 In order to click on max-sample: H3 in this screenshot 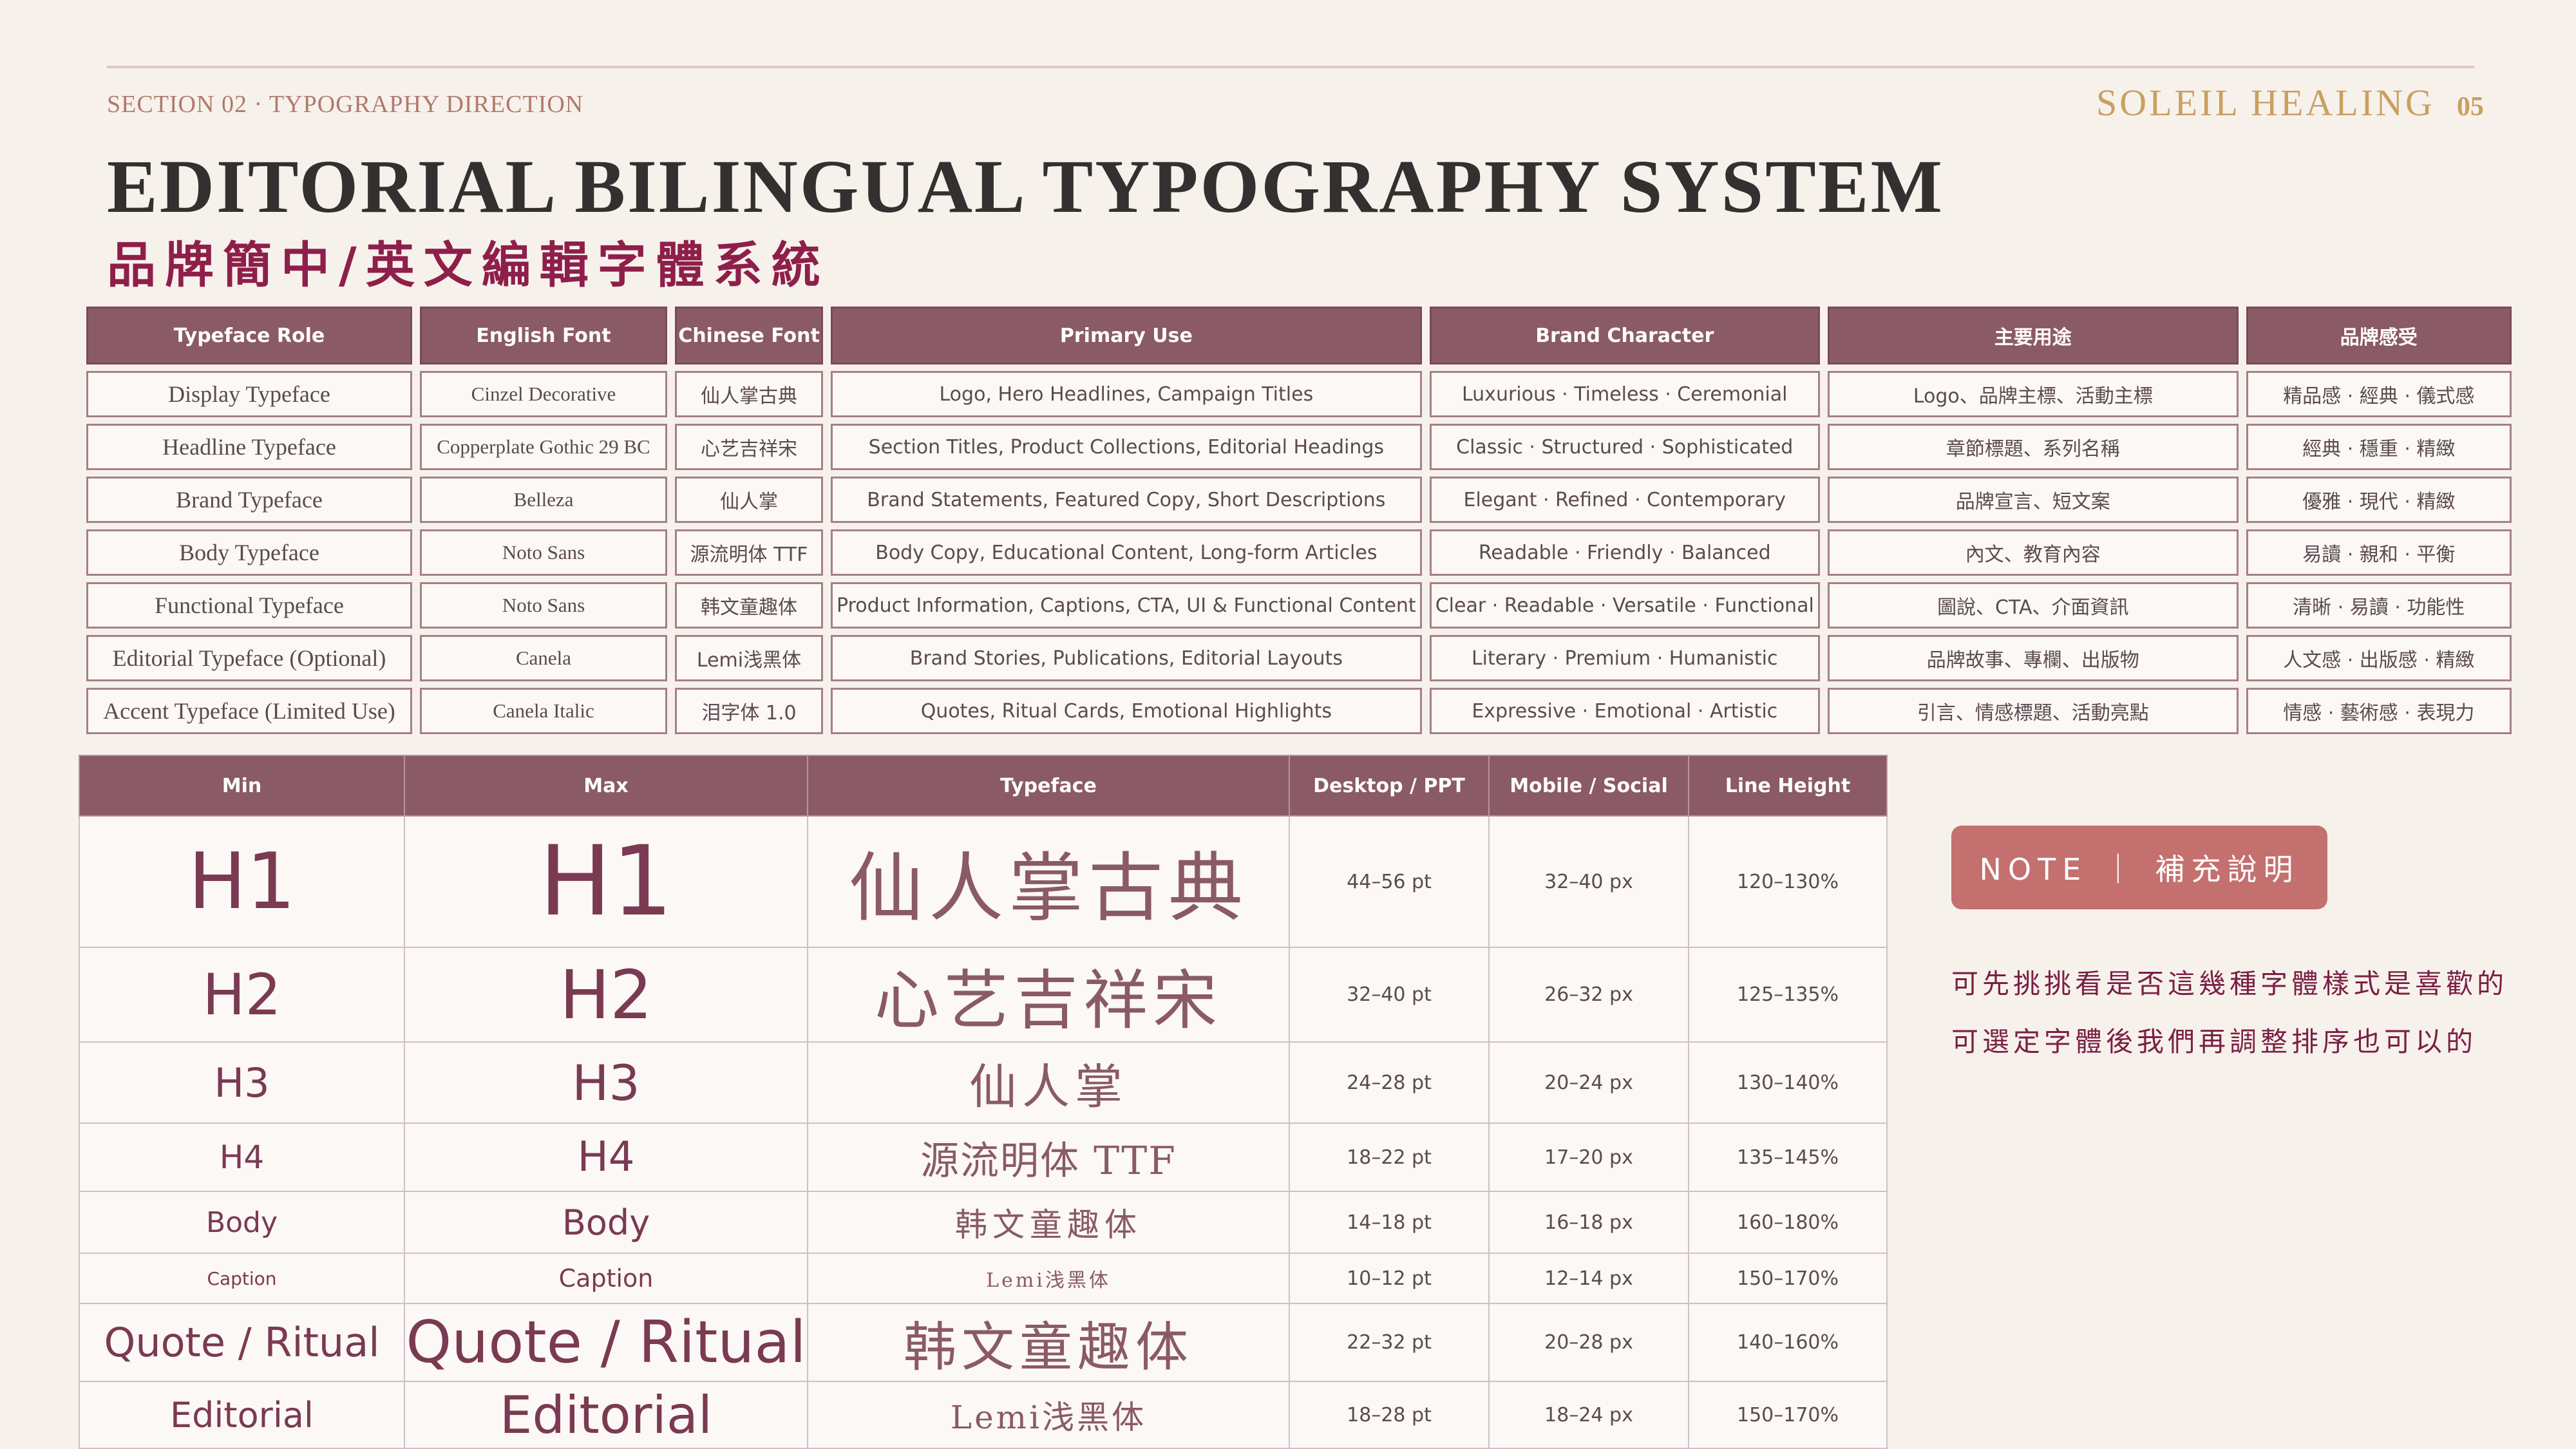, I will do `click(606, 1082)`.